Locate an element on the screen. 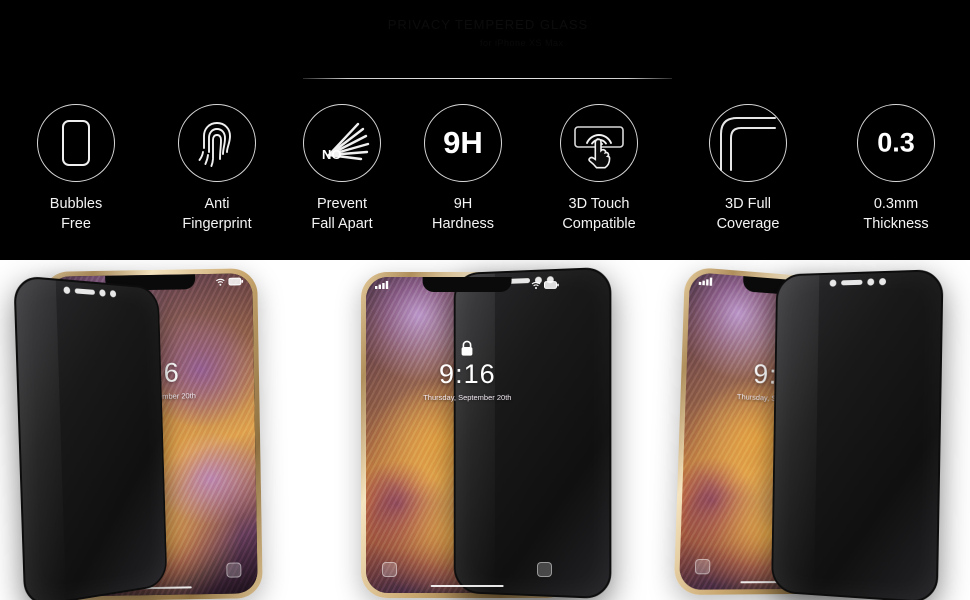 Image resolution: width=970 pixels, height=600 pixels. hardness-9h-text: 9H is located at coordinates (463, 142).